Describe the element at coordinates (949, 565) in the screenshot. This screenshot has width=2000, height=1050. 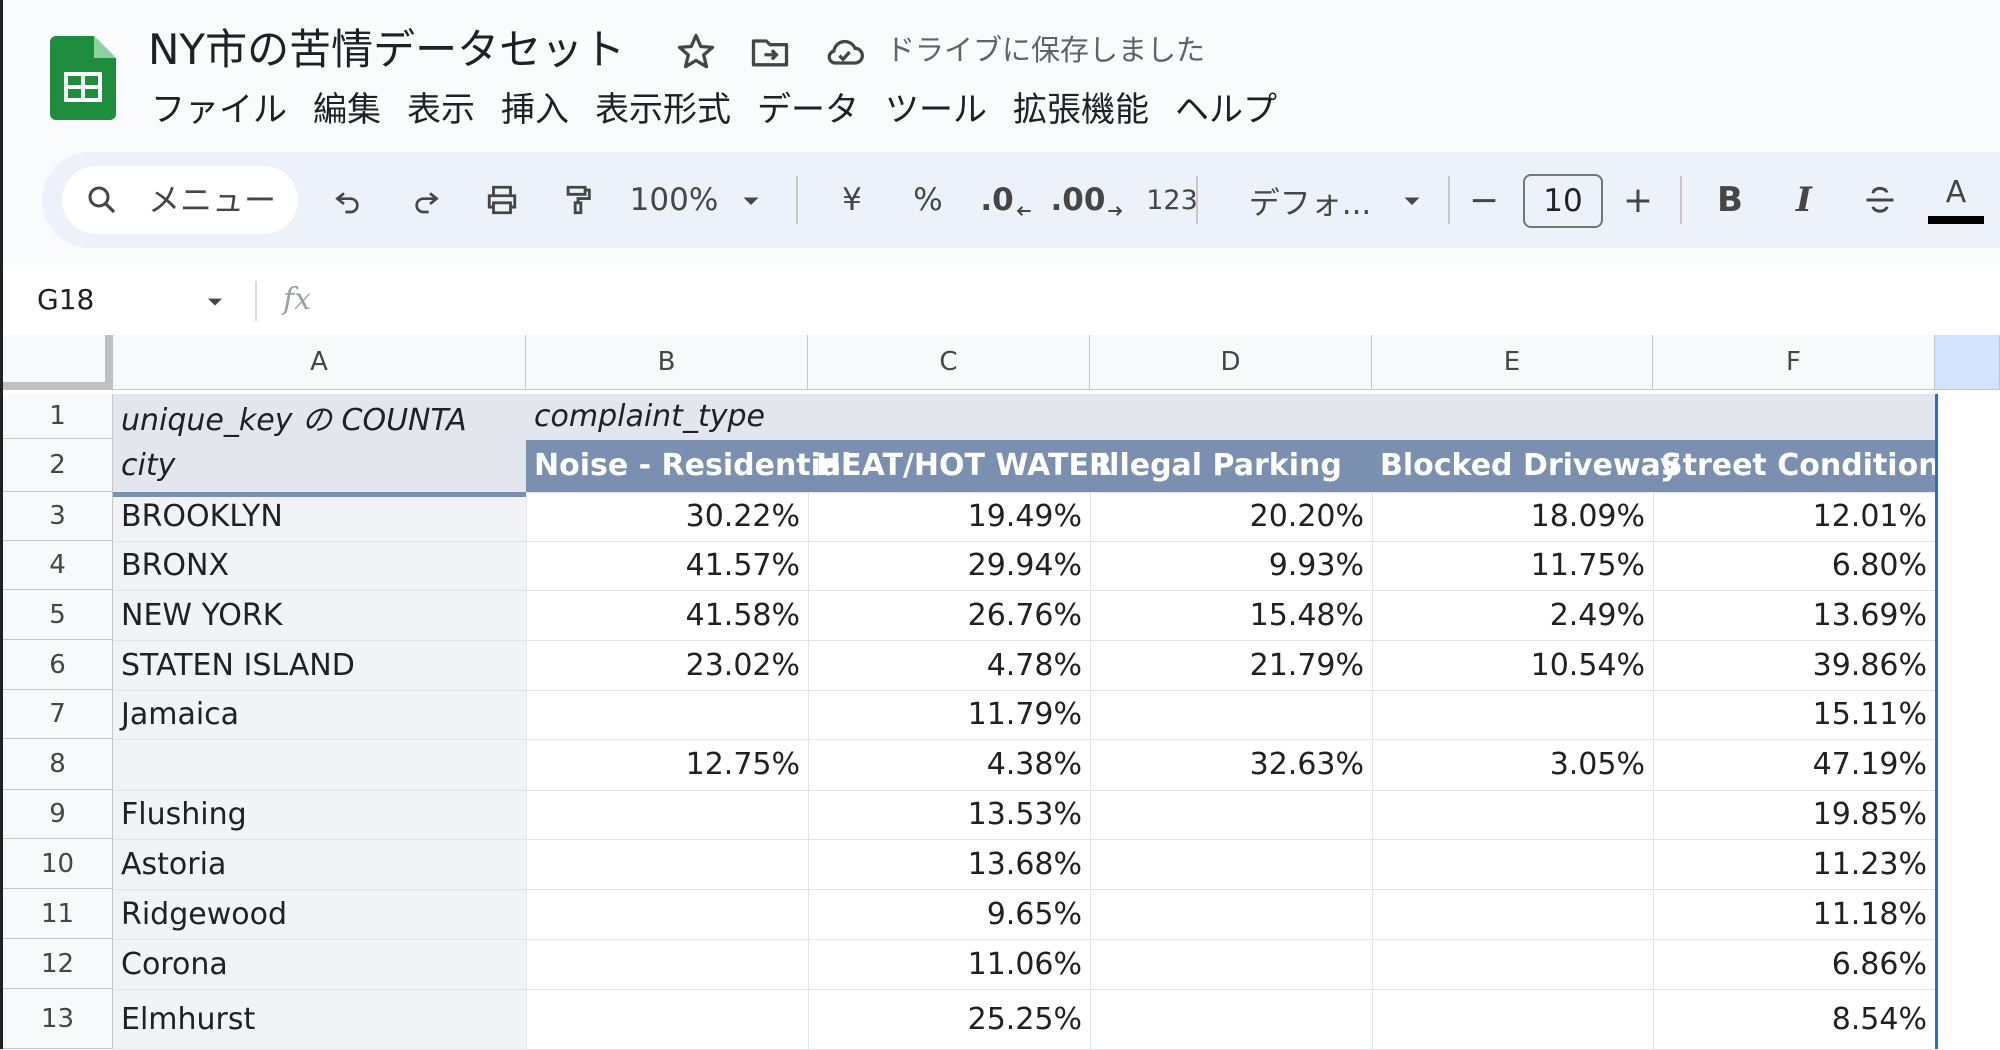
I see `pivot-value-cell: 29.94%` at that location.